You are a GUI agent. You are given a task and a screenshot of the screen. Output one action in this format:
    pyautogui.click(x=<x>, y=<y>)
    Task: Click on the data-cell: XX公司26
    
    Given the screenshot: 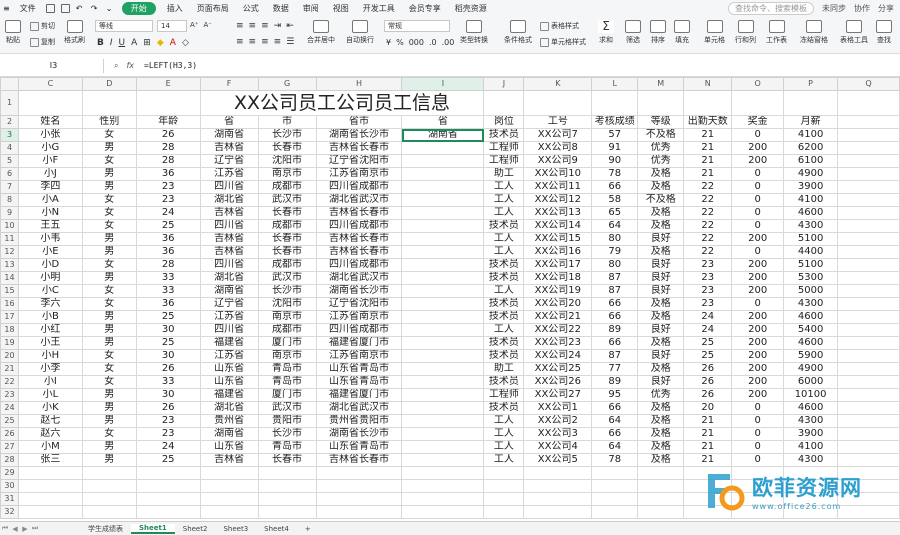 What is the action you would take?
    pyautogui.click(x=558, y=382)
    